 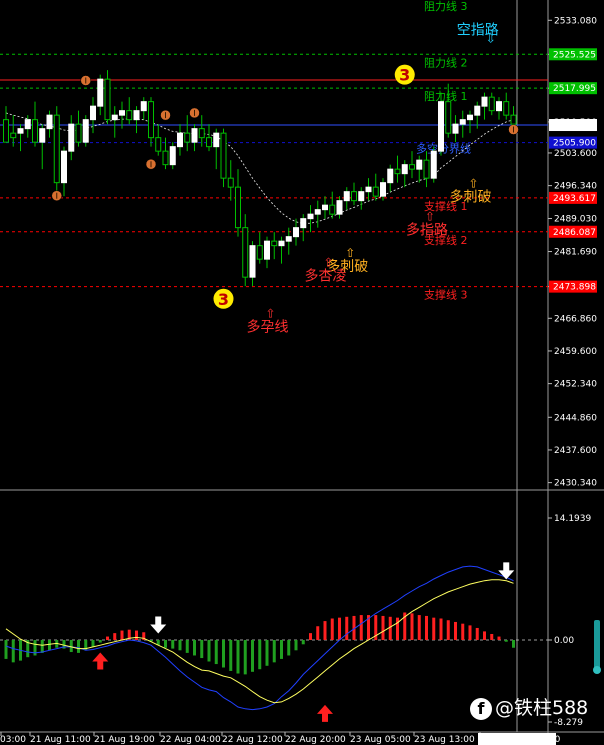 What do you see at coordinates (478, 30) in the screenshot?
I see `annotation-label: 空指路` at bounding box center [478, 30].